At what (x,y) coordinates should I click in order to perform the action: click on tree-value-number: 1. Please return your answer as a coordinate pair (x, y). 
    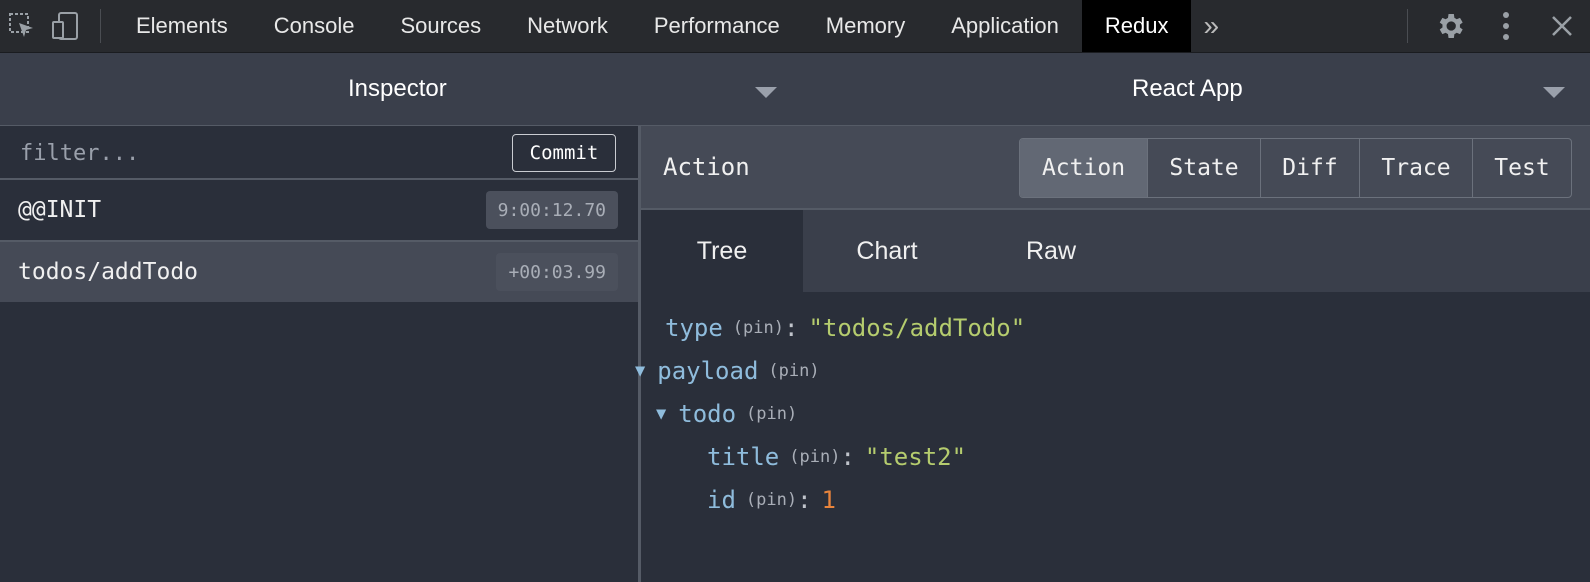
    Looking at the image, I should click on (828, 500).